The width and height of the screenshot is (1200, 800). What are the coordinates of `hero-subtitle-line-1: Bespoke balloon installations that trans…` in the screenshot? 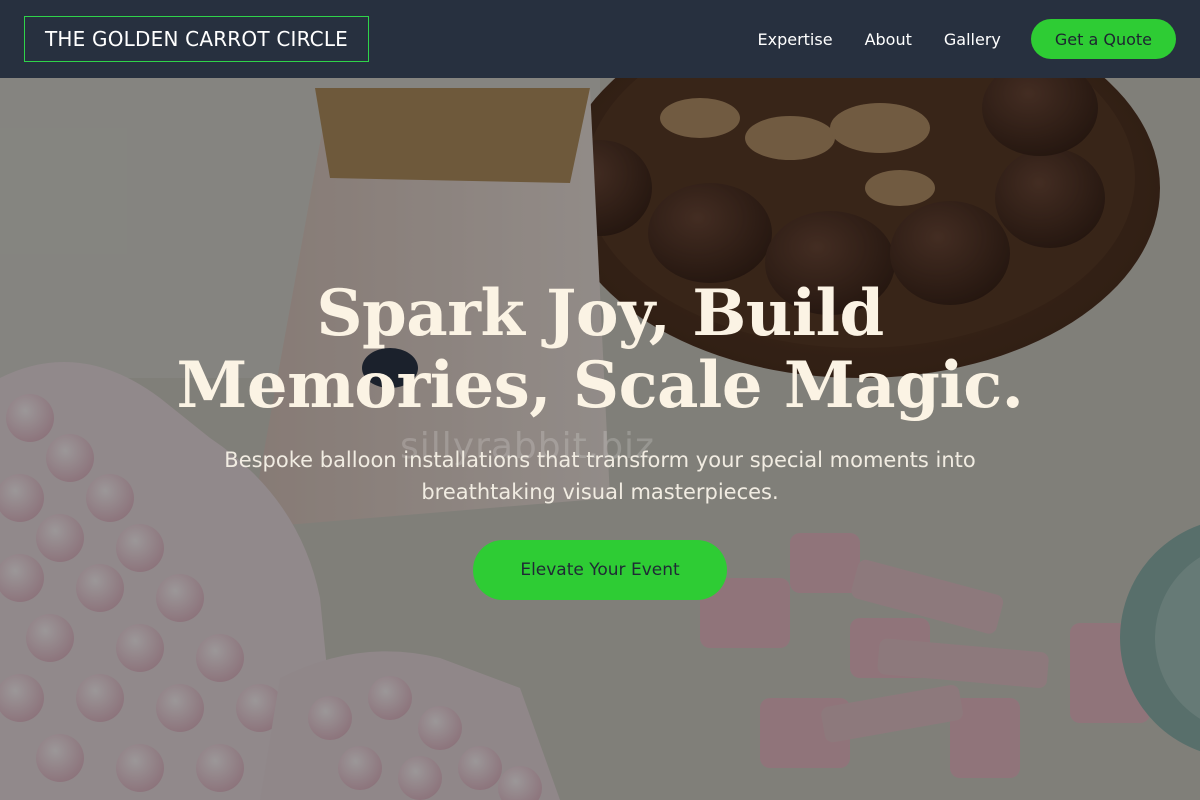 It's located at (600, 460).